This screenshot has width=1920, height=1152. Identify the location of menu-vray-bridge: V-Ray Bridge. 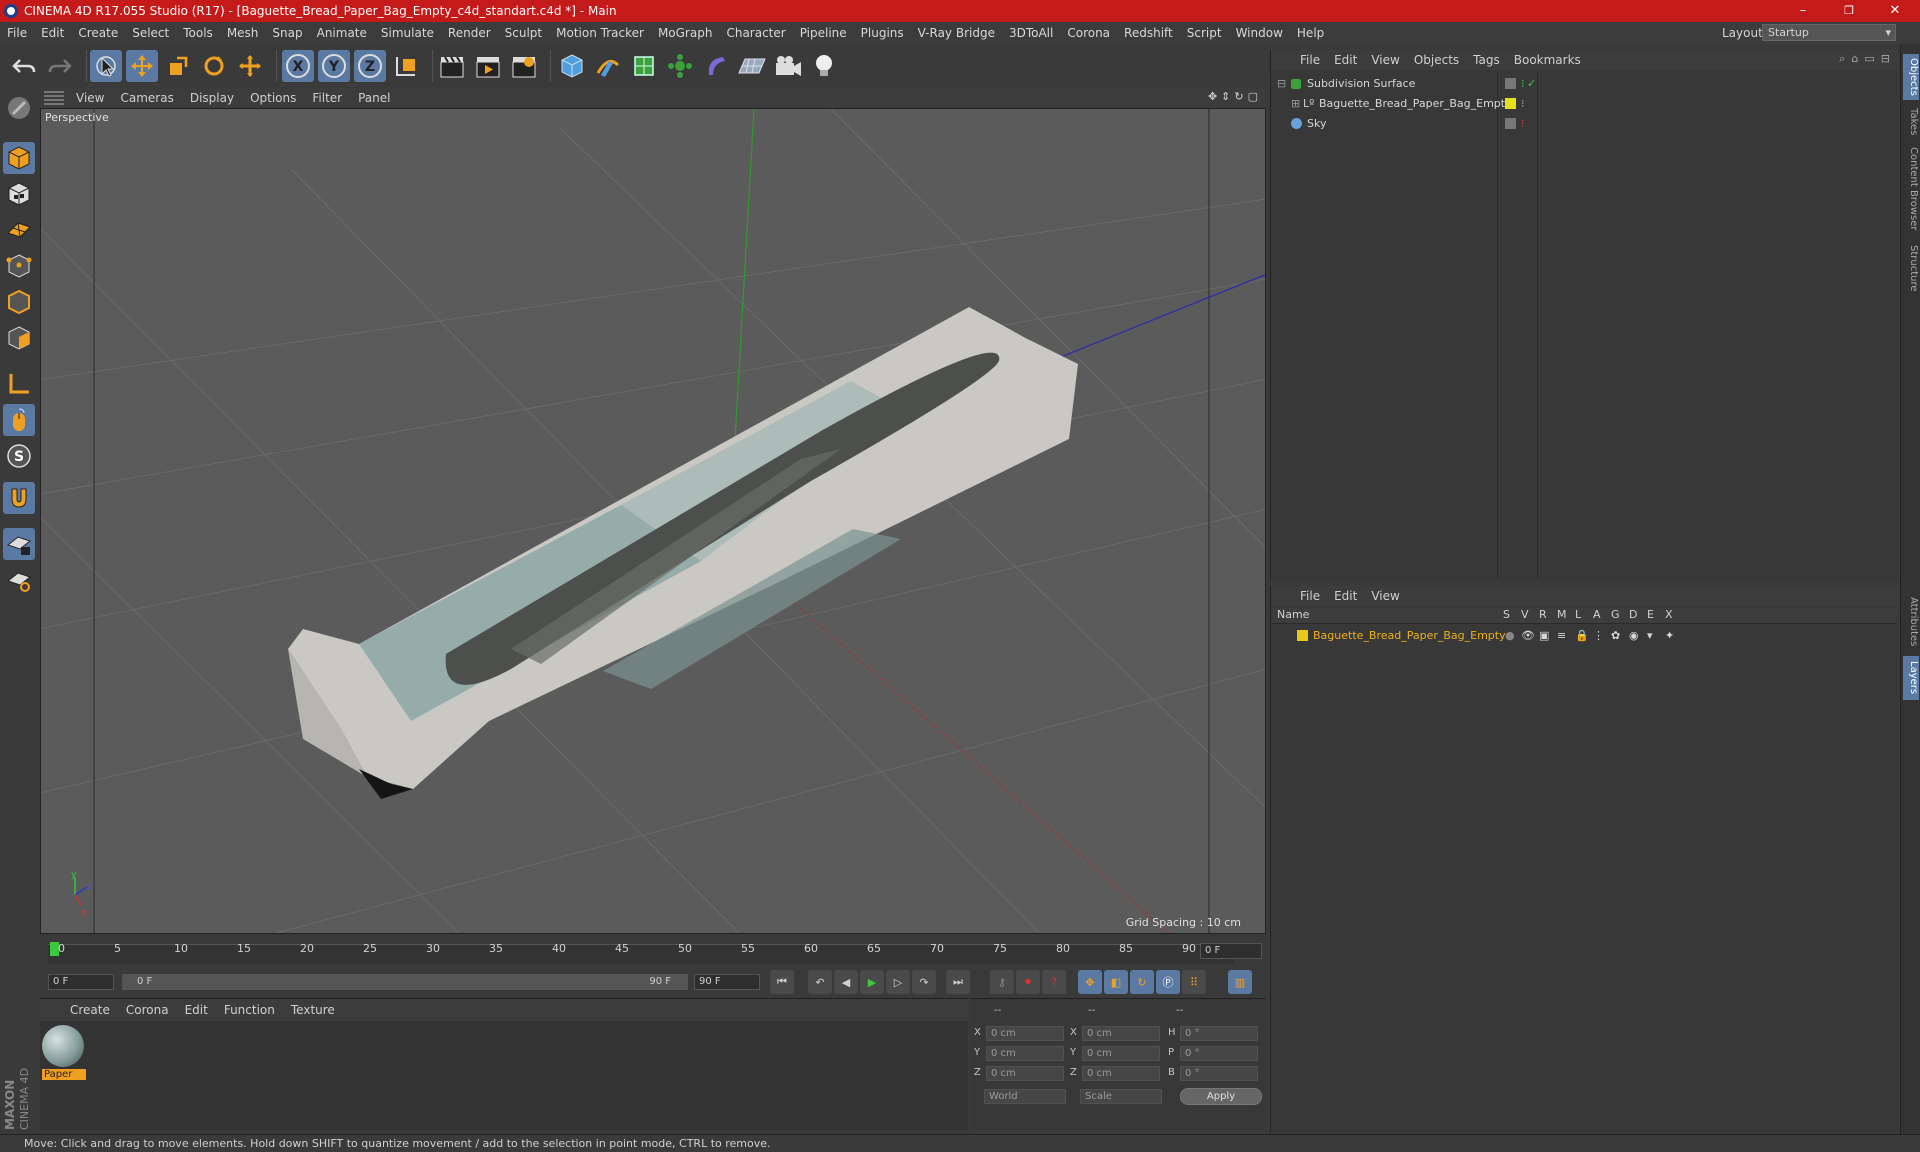
(956, 33).